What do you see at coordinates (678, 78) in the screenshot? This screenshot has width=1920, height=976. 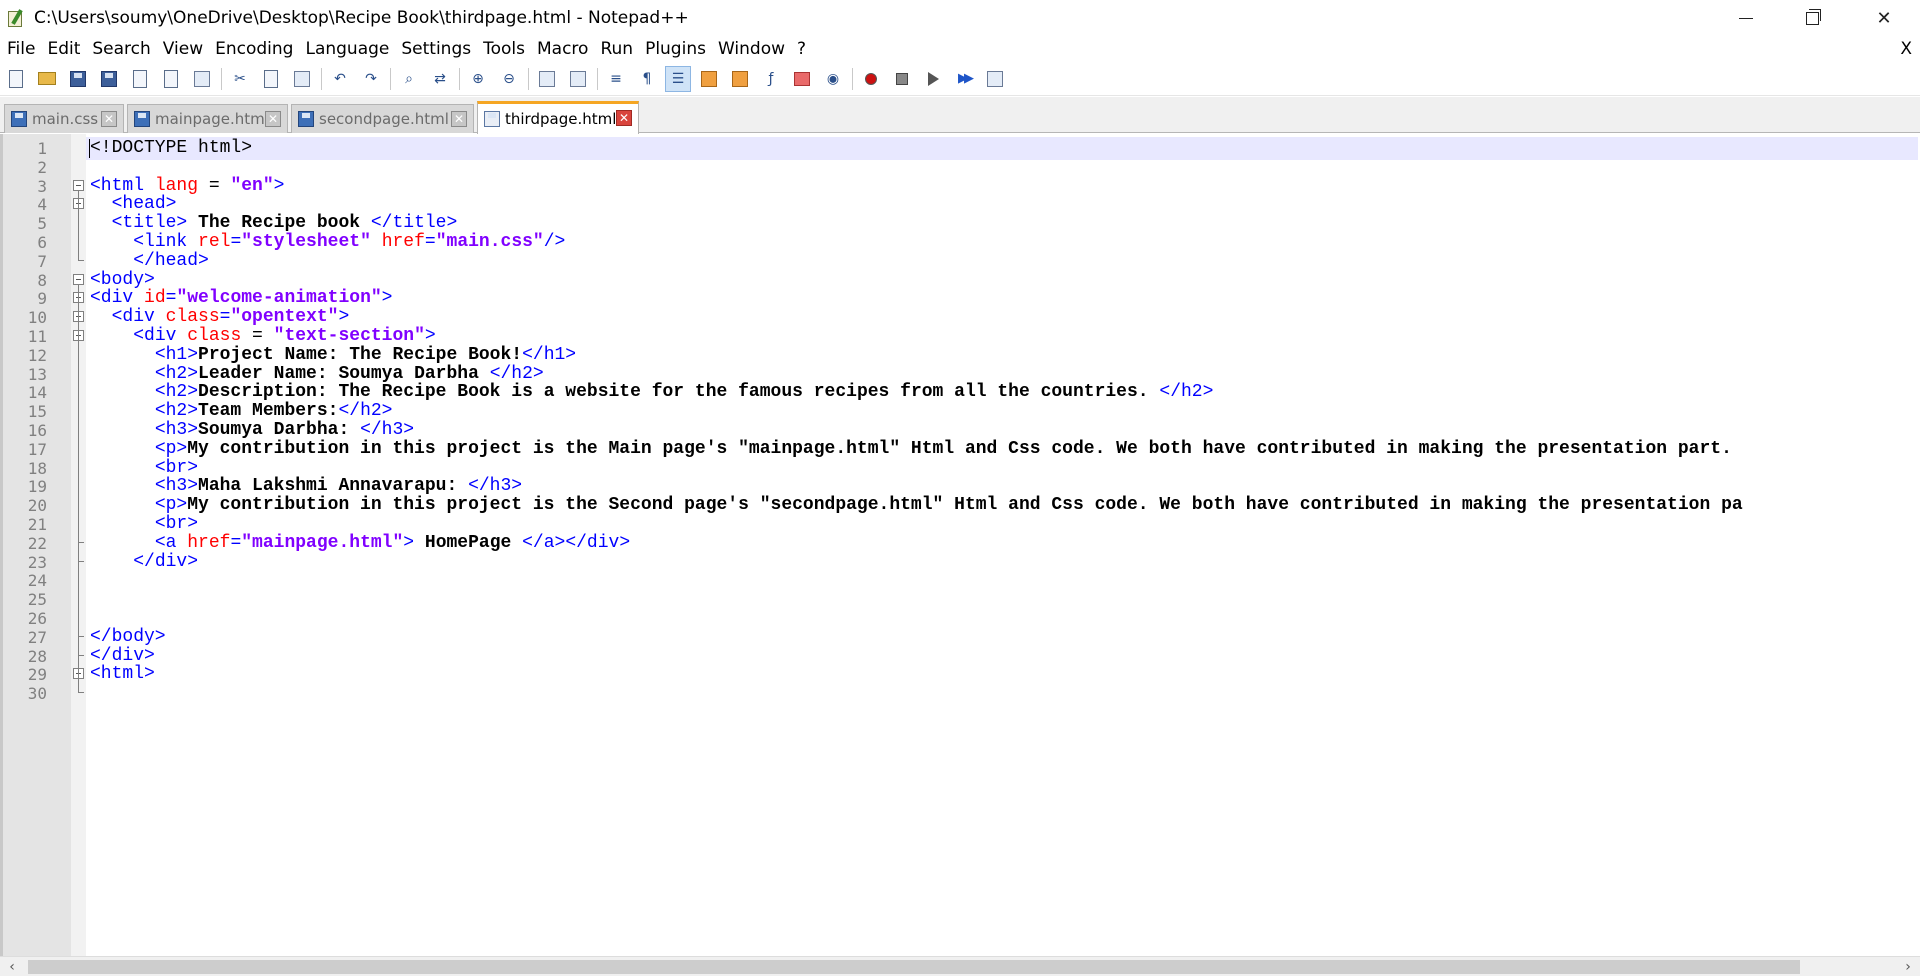 I see `indent-guide-icon: ☰` at bounding box center [678, 78].